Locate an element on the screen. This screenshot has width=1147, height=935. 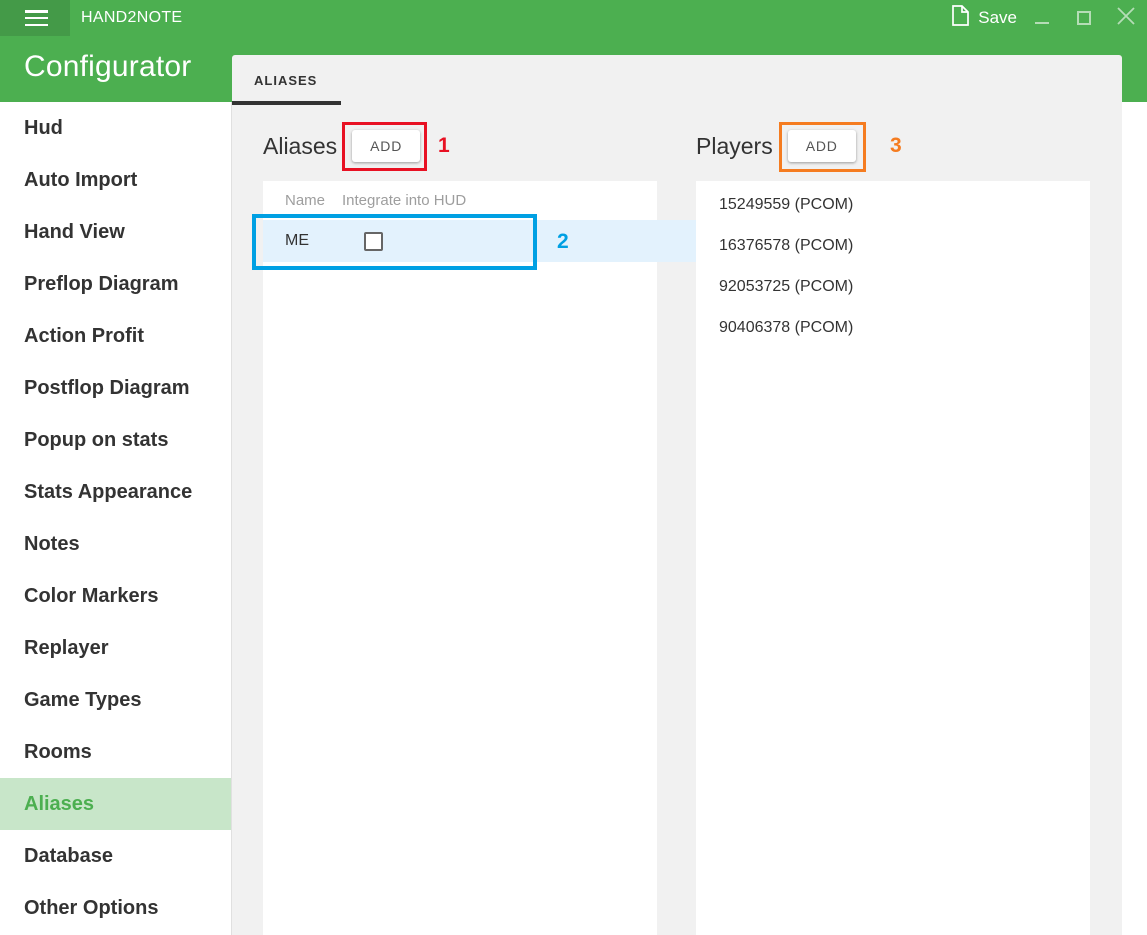
sidebar-item-postflop-diagram: Postflop Diagram is located at coordinates (115, 388).